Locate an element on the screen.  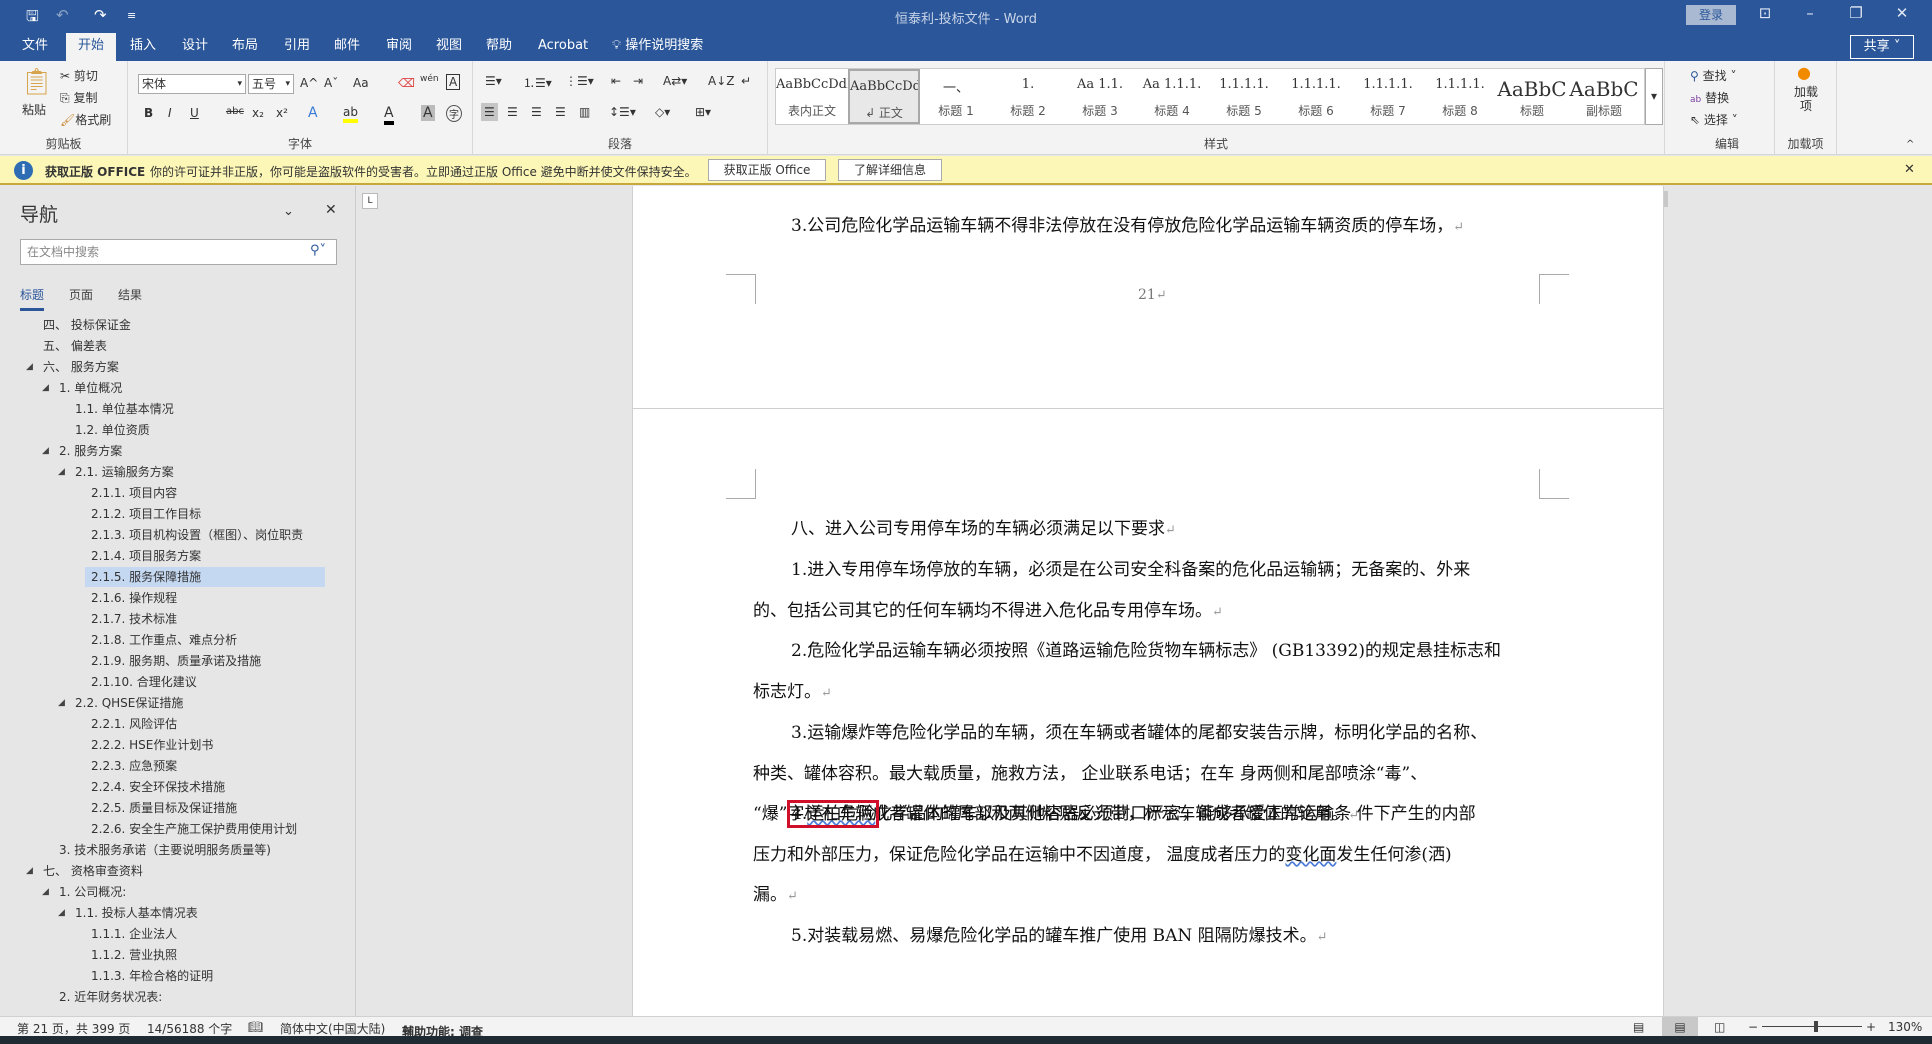
highlight-button: ab is located at coordinates (350, 114).